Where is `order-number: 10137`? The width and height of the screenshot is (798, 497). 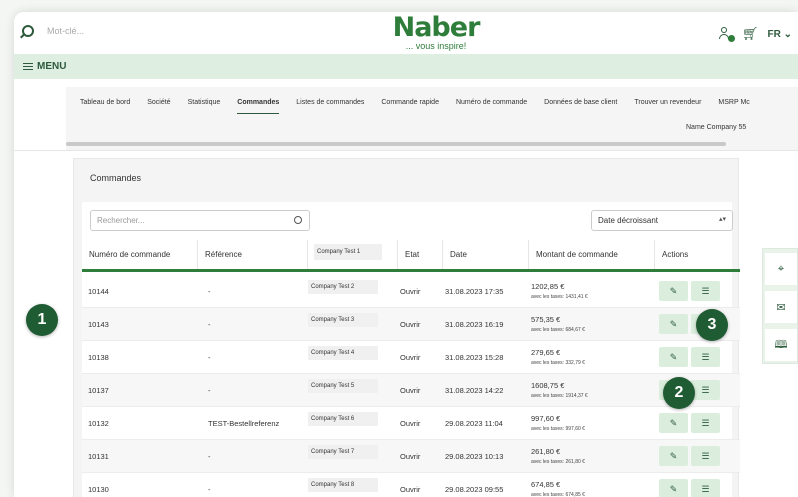 order-number: 10137 is located at coordinates (140, 390).